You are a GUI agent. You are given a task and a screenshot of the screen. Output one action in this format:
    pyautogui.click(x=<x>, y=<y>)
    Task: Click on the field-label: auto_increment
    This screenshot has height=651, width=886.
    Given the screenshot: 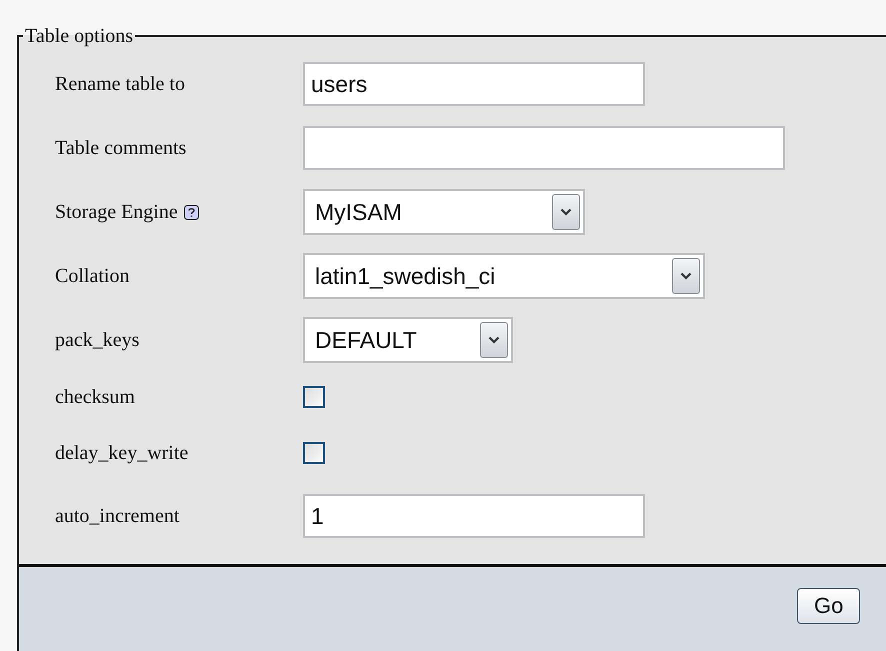 What is the action you would take?
    pyautogui.click(x=117, y=516)
    